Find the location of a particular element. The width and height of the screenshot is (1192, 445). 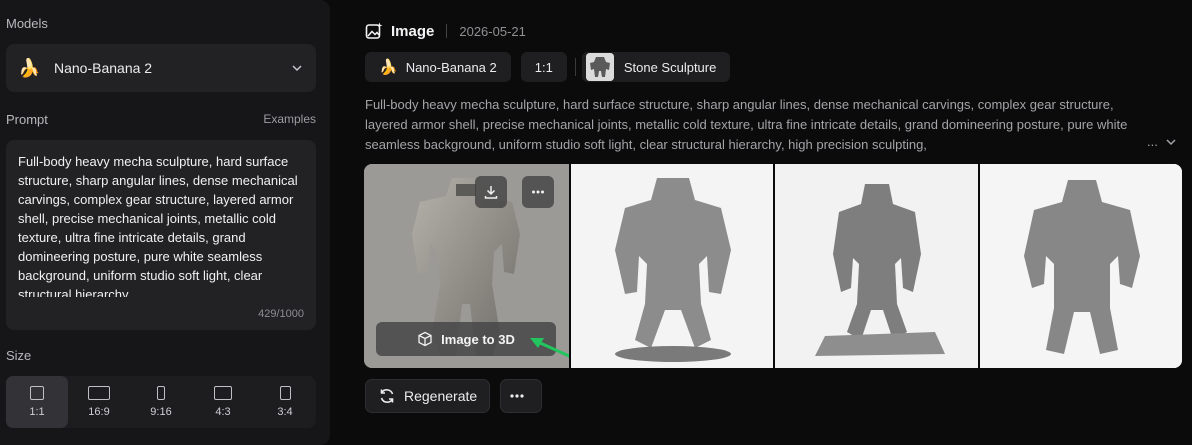

image-sparkle-icon is located at coordinates (374, 30).